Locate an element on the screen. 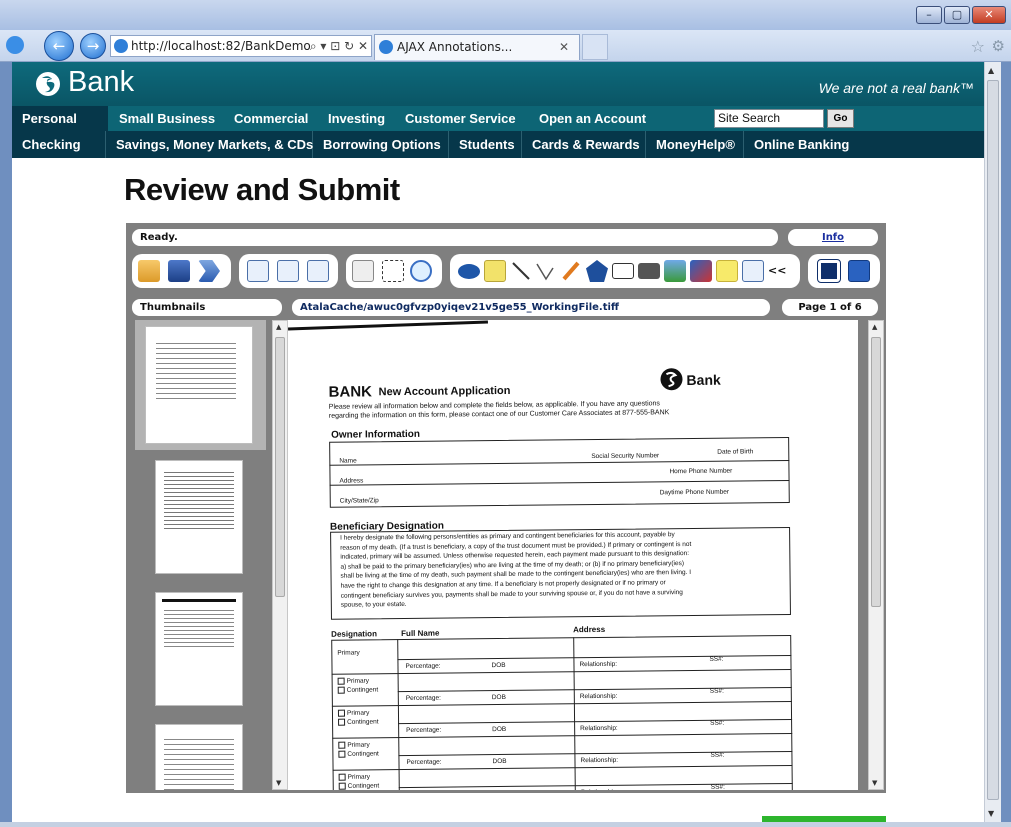 This screenshot has width=1011, height=827. page-scroll-thumb is located at coordinates (993, 440).